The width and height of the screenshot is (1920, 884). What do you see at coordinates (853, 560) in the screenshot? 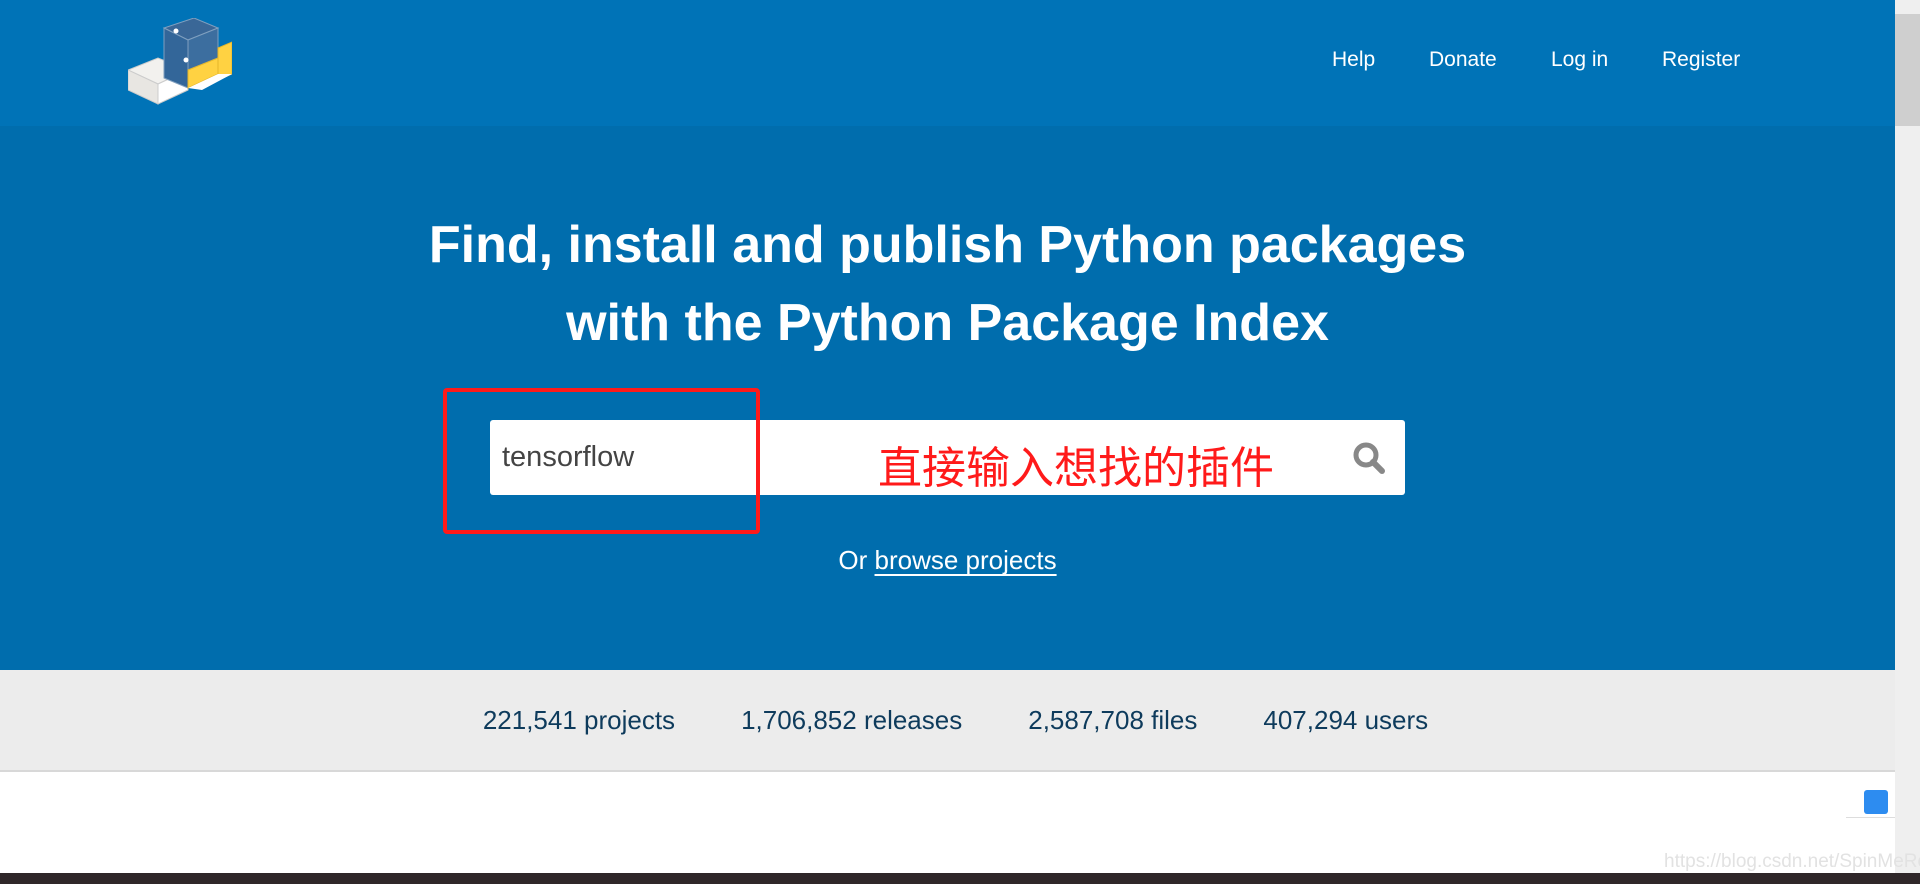
I see `browse-prefix: Or` at bounding box center [853, 560].